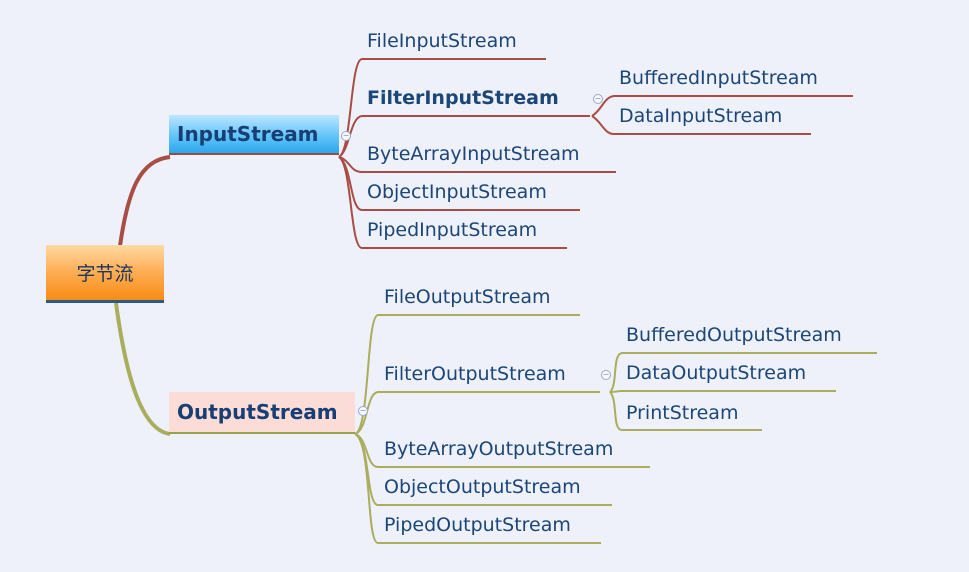 The image size is (969, 572). Describe the element at coordinates (722, 391) in the screenshot. I see `connector-filteroutput-data` at that location.